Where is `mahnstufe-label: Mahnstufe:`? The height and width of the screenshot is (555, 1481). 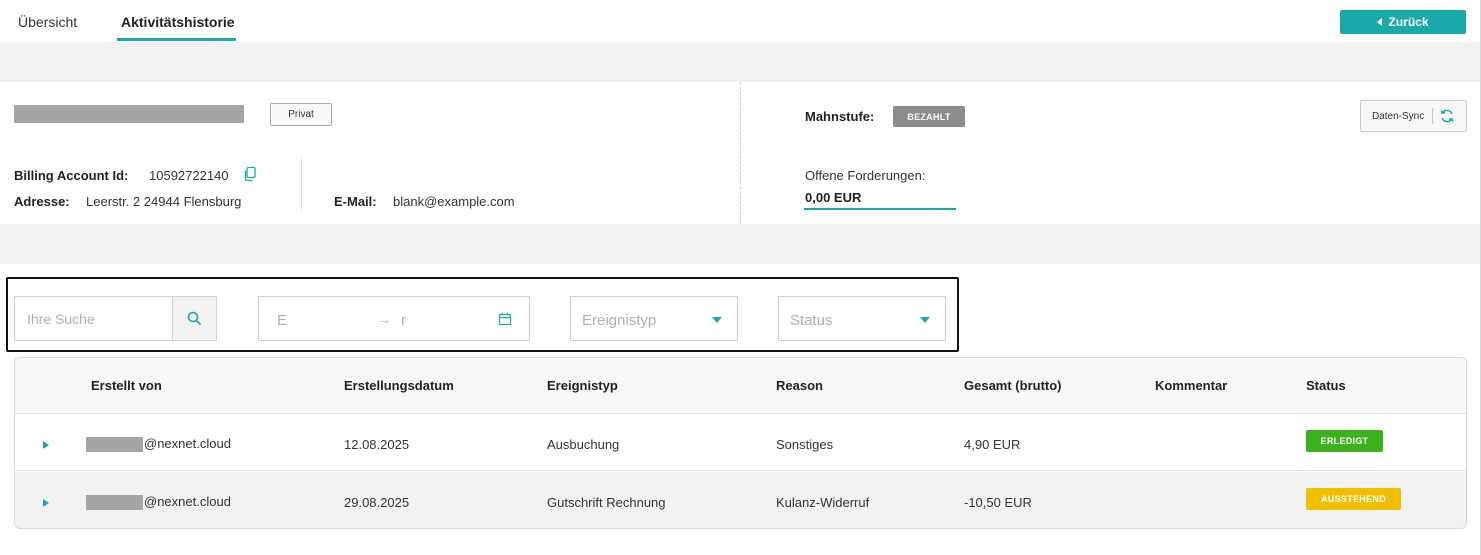
mahnstufe-label: Mahnstufe: is located at coordinates (840, 116).